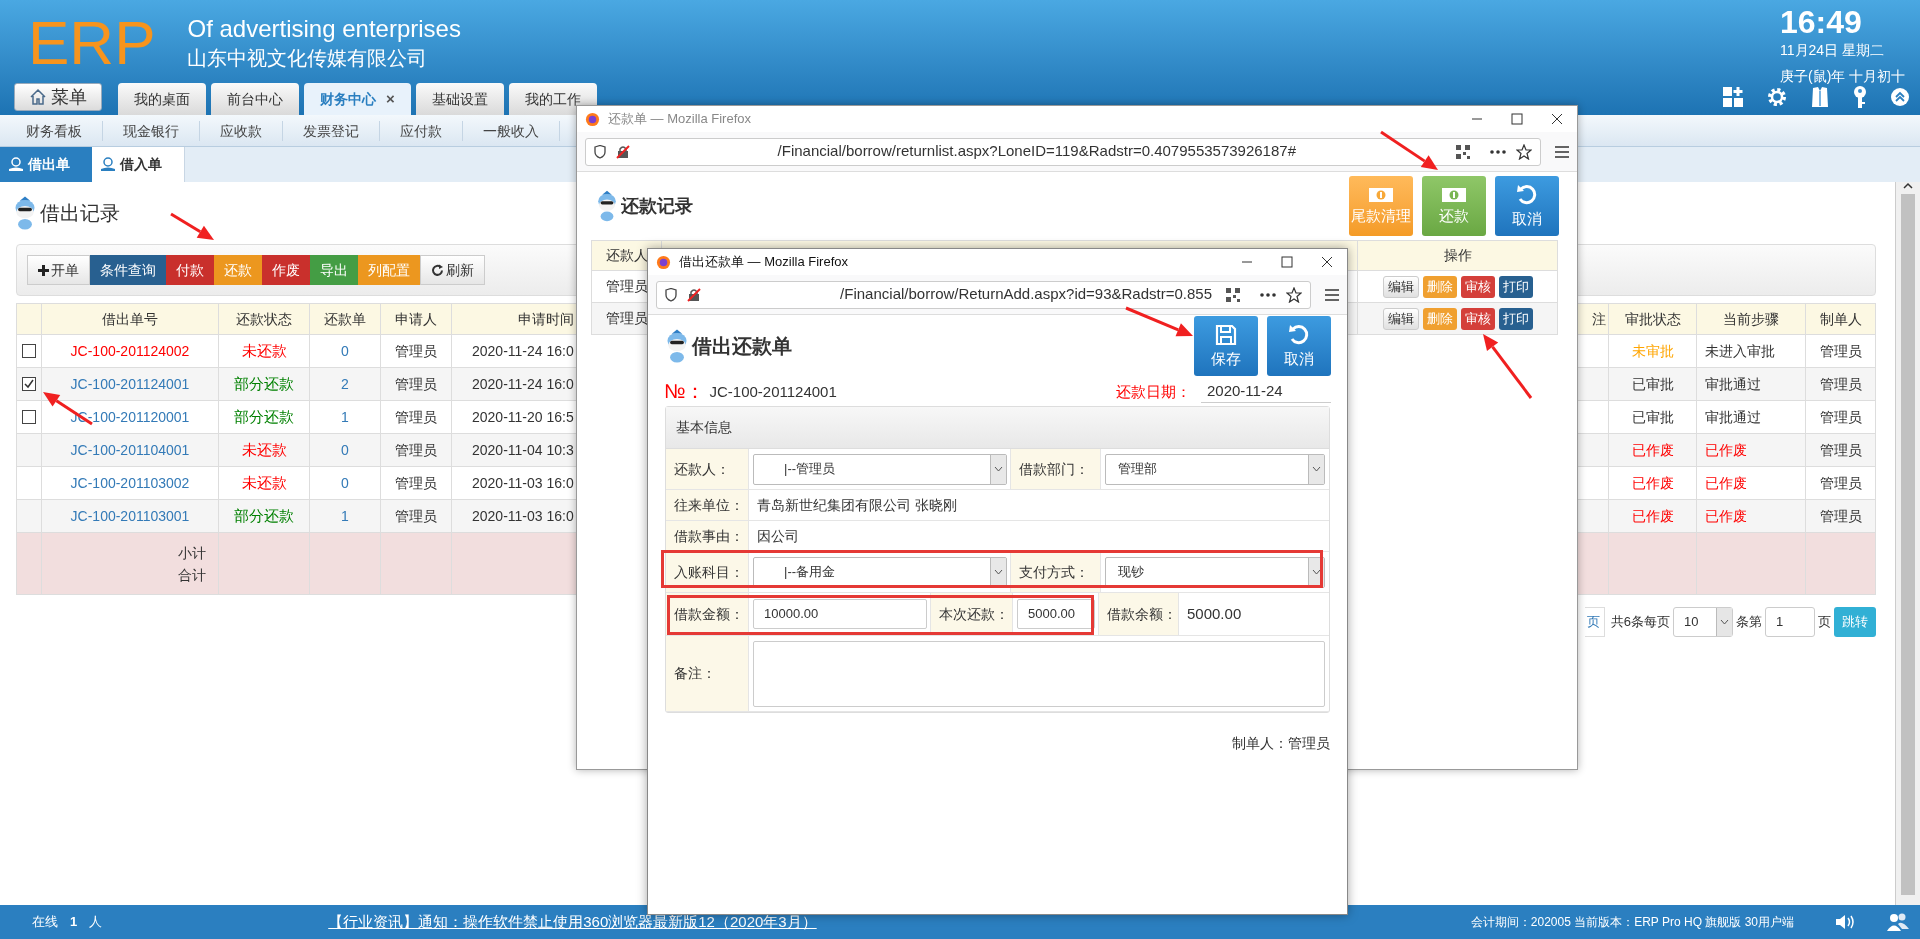 Image resolution: width=1920 pixels, height=939 pixels. What do you see at coordinates (1266, 391) in the screenshot?
I see `date-field: 2020-11-24` at bounding box center [1266, 391].